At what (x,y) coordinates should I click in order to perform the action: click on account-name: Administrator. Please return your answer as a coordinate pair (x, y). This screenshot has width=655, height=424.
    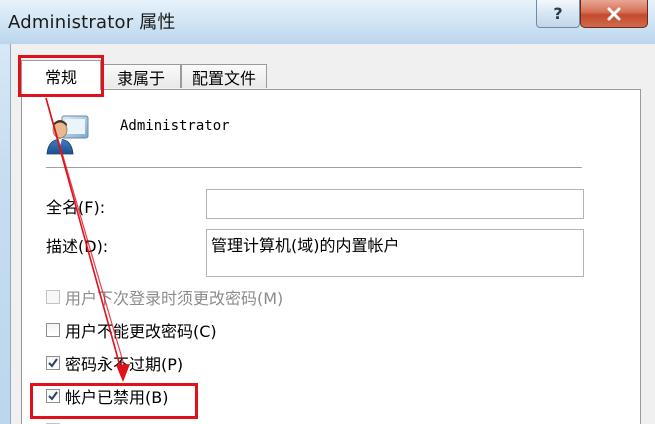
    Looking at the image, I should click on (175, 126).